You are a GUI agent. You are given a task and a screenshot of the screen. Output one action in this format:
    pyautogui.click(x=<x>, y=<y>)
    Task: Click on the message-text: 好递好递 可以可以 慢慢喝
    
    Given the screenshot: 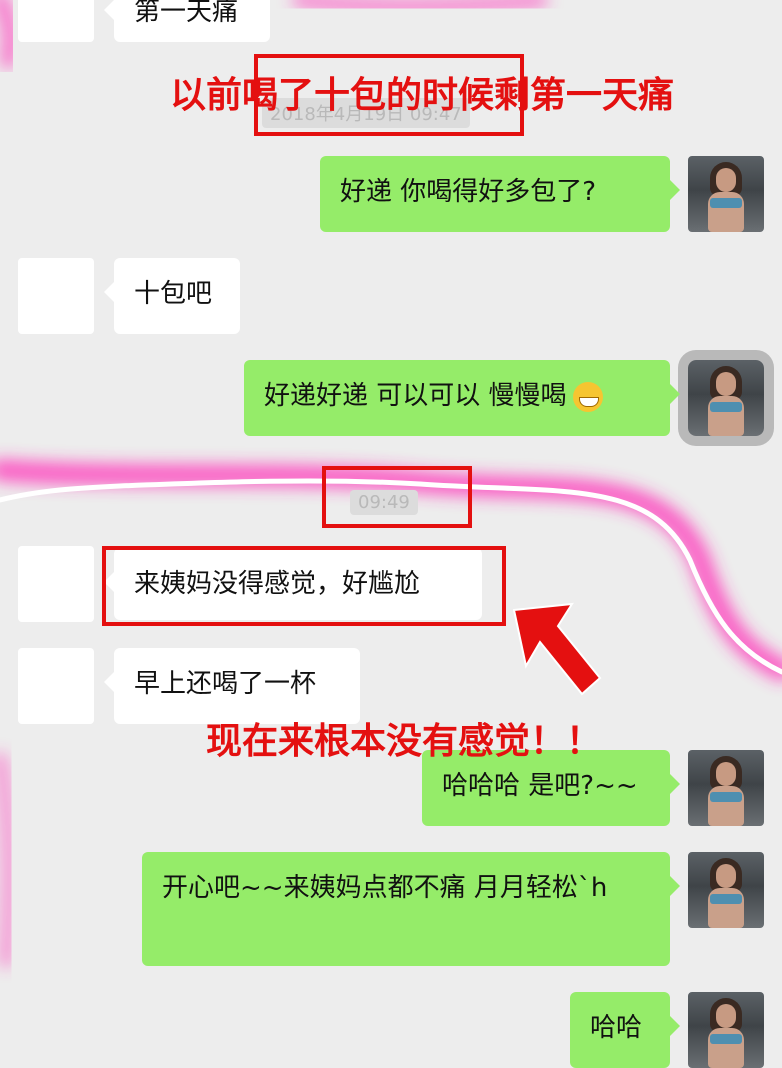 What is the action you would take?
    pyautogui.click(x=415, y=396)
    